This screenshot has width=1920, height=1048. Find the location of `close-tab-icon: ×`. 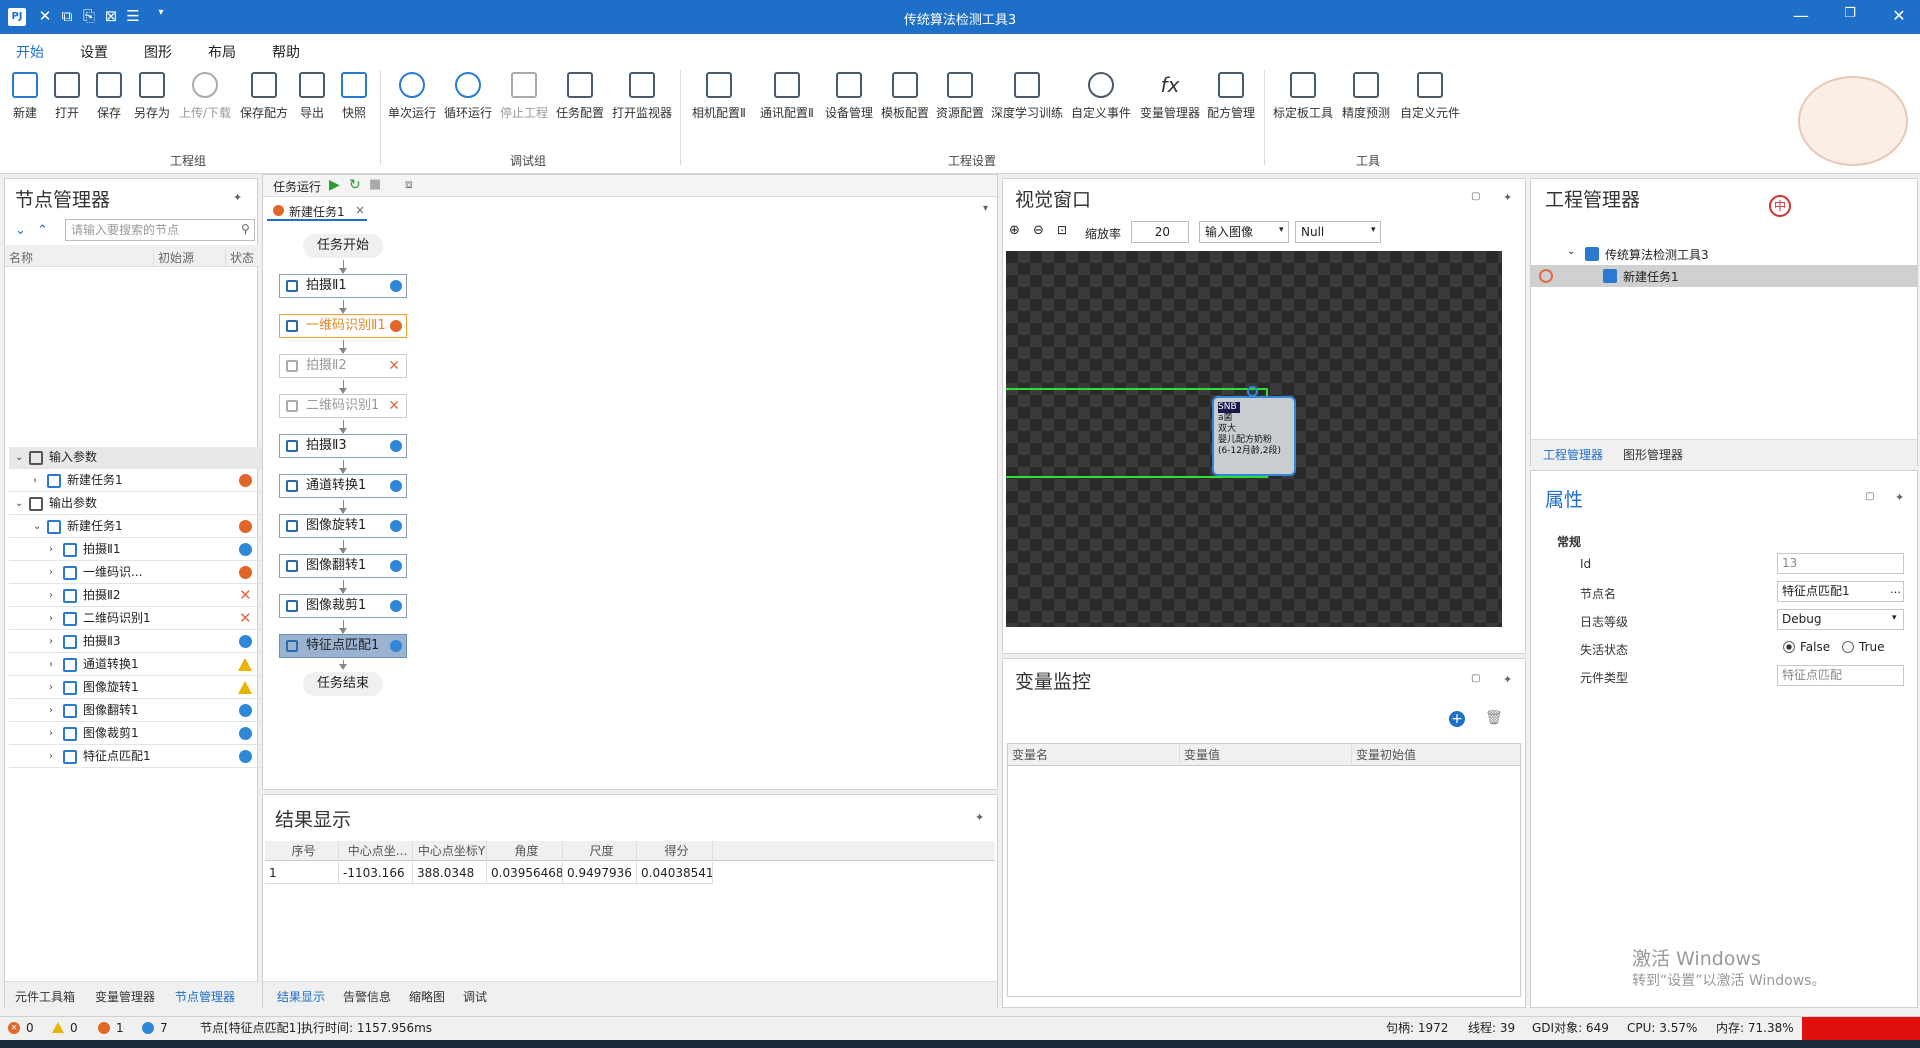

close-tab-icon: × is located at coordinates (360, 210).